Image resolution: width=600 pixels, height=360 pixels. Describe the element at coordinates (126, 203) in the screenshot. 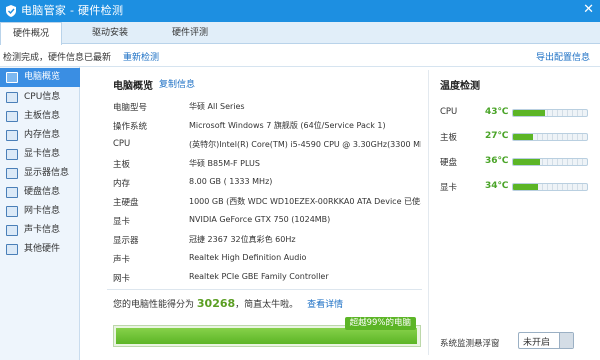

I see `row-label: 主硬盘` at that location.